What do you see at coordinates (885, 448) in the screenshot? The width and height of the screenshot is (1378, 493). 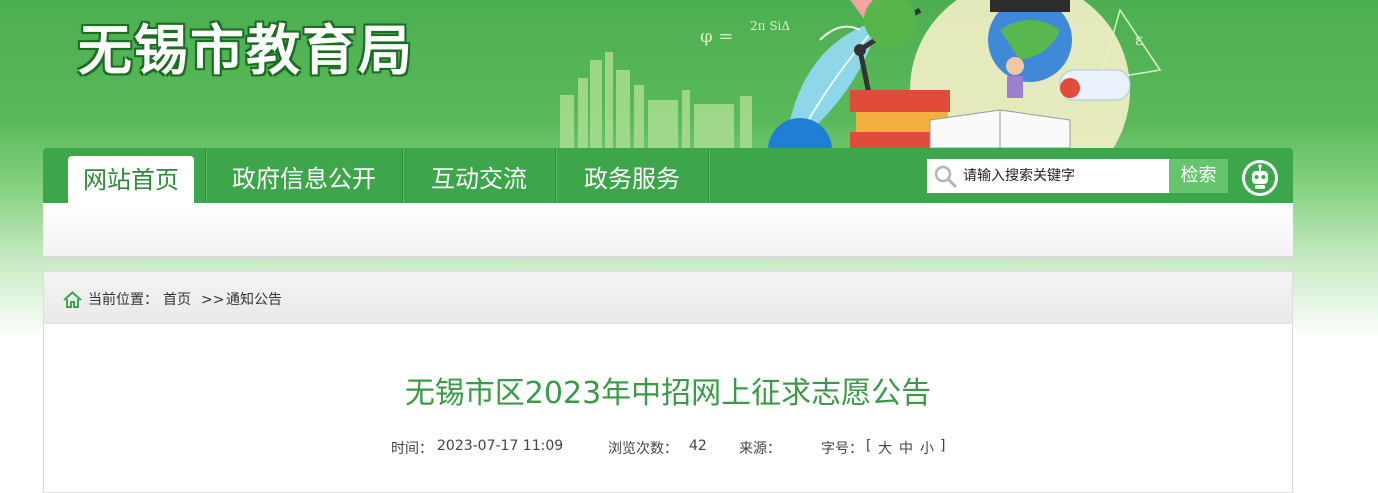 I see `font-size-large-button: 大` at bounding box center [885, 448].